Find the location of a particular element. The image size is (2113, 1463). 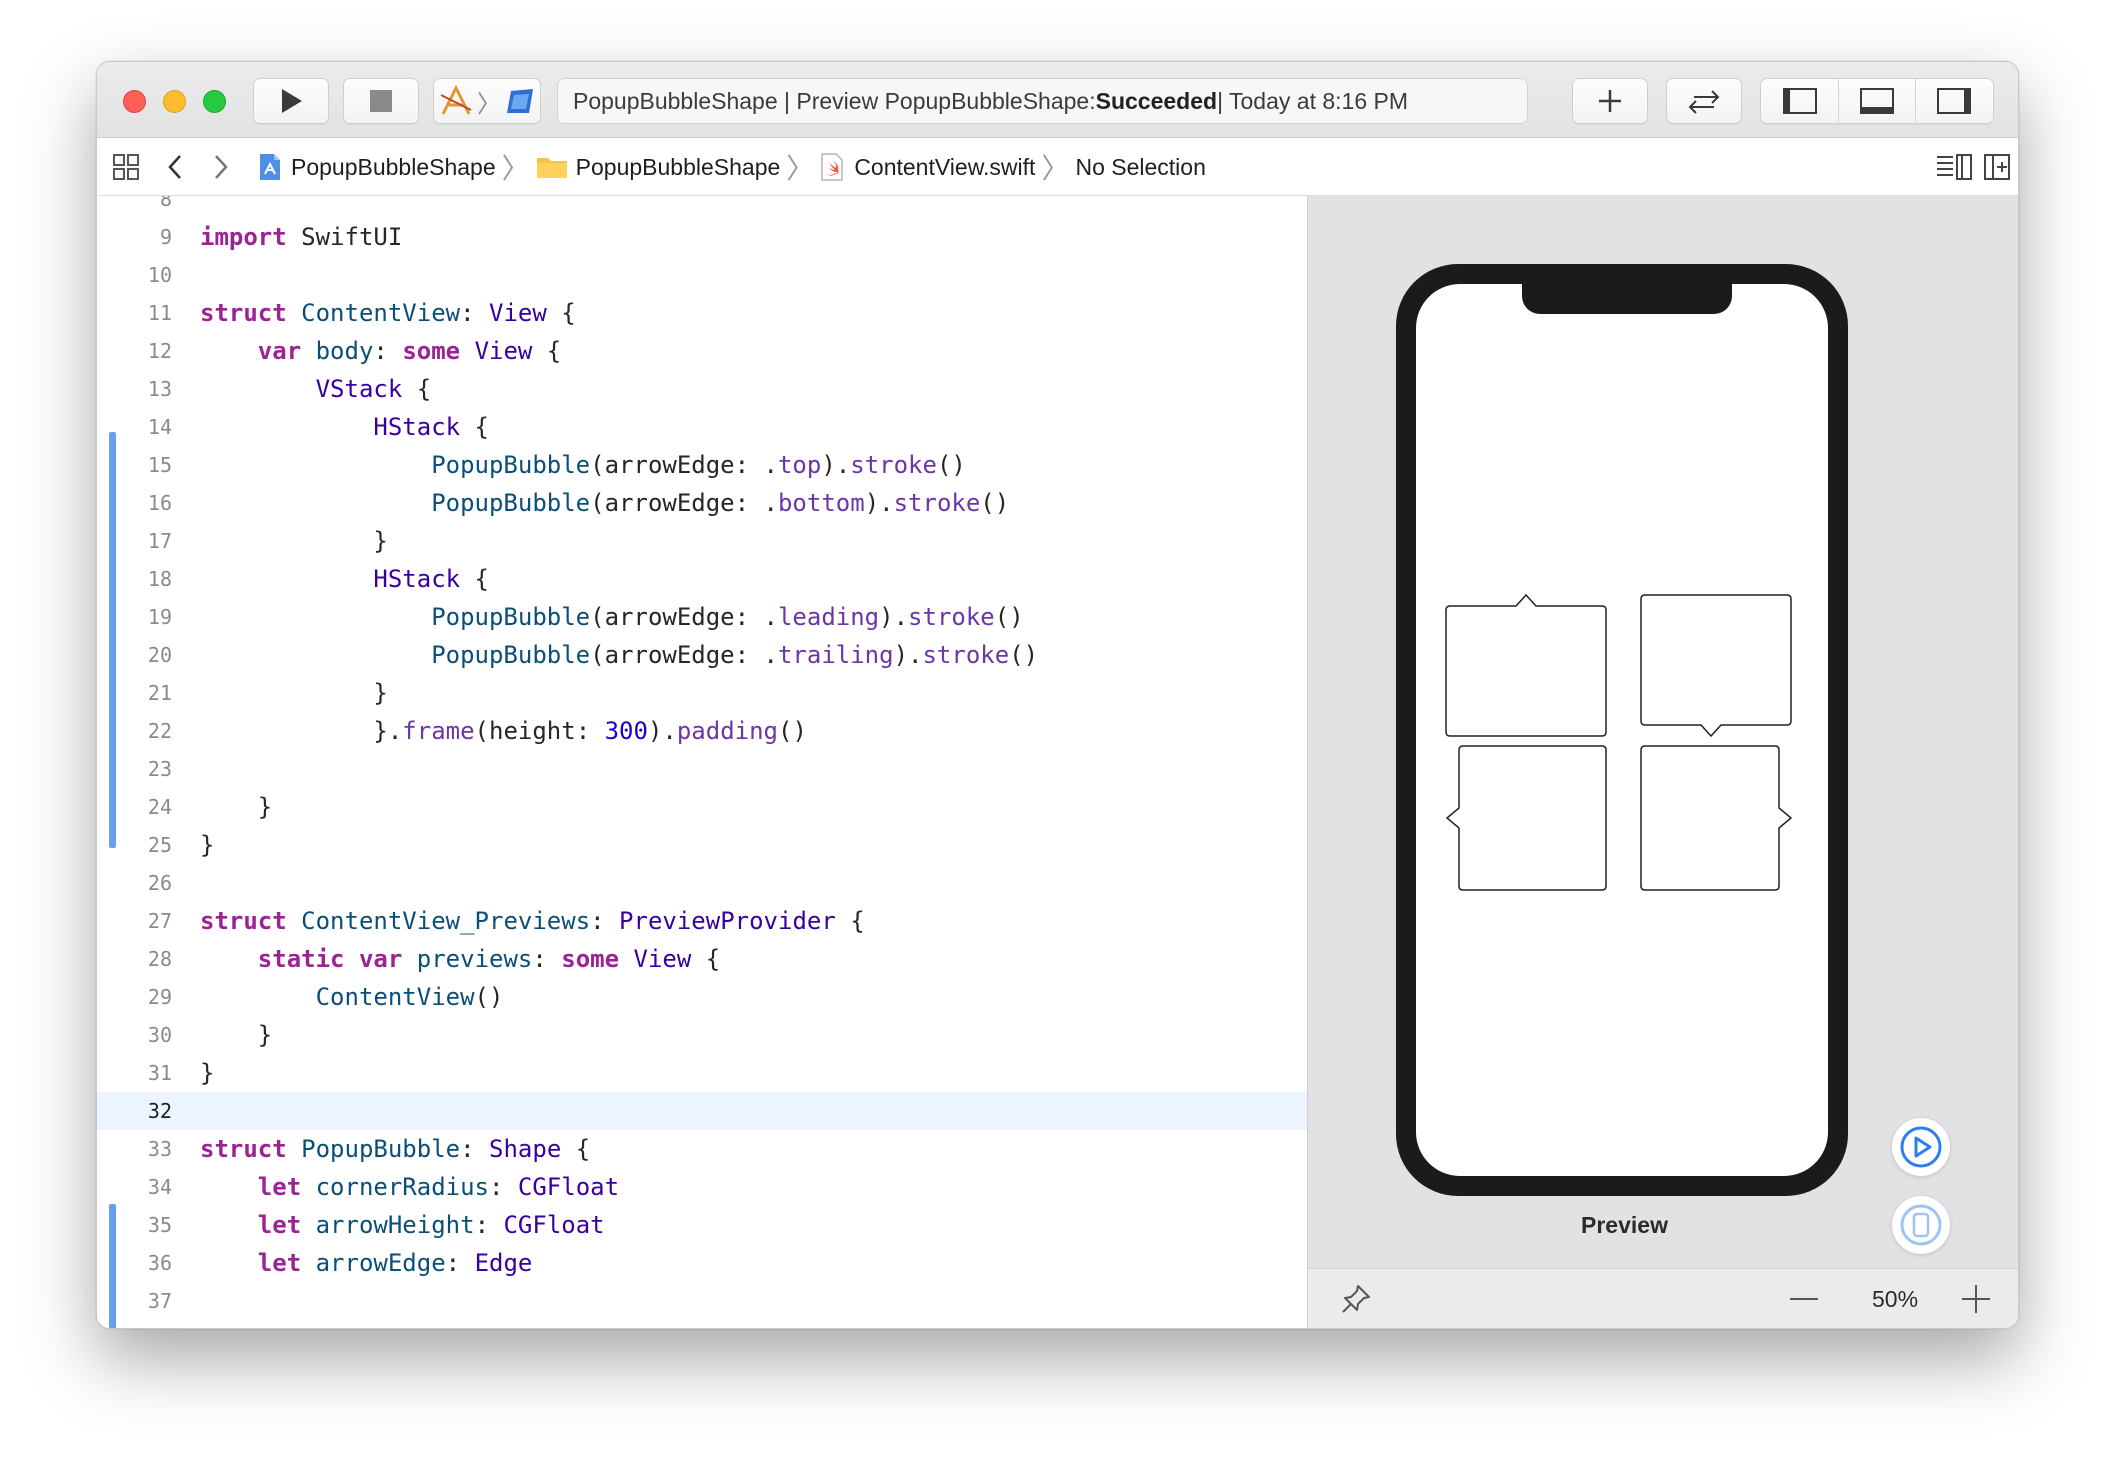

breadcrumb-selection: No Selection is located at coordinates (1140, 167).